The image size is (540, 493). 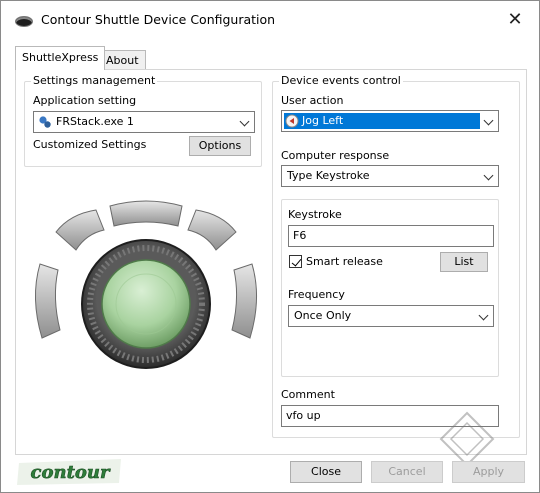 What do you see at coordinates (335, 155) in the screenshot?
I see `computer-response-label: Computer response` at bounding box center [335, 155].